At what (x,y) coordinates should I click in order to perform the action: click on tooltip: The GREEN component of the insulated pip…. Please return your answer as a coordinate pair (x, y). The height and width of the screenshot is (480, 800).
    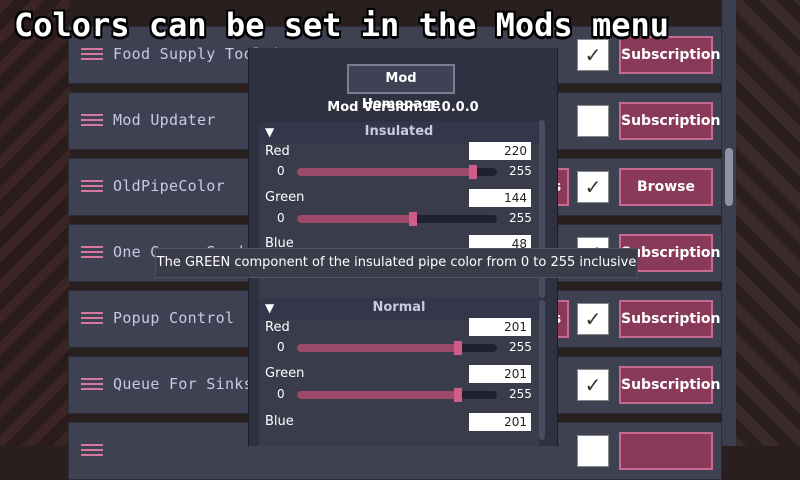
    Looking at the image, I should click on (396, 263).